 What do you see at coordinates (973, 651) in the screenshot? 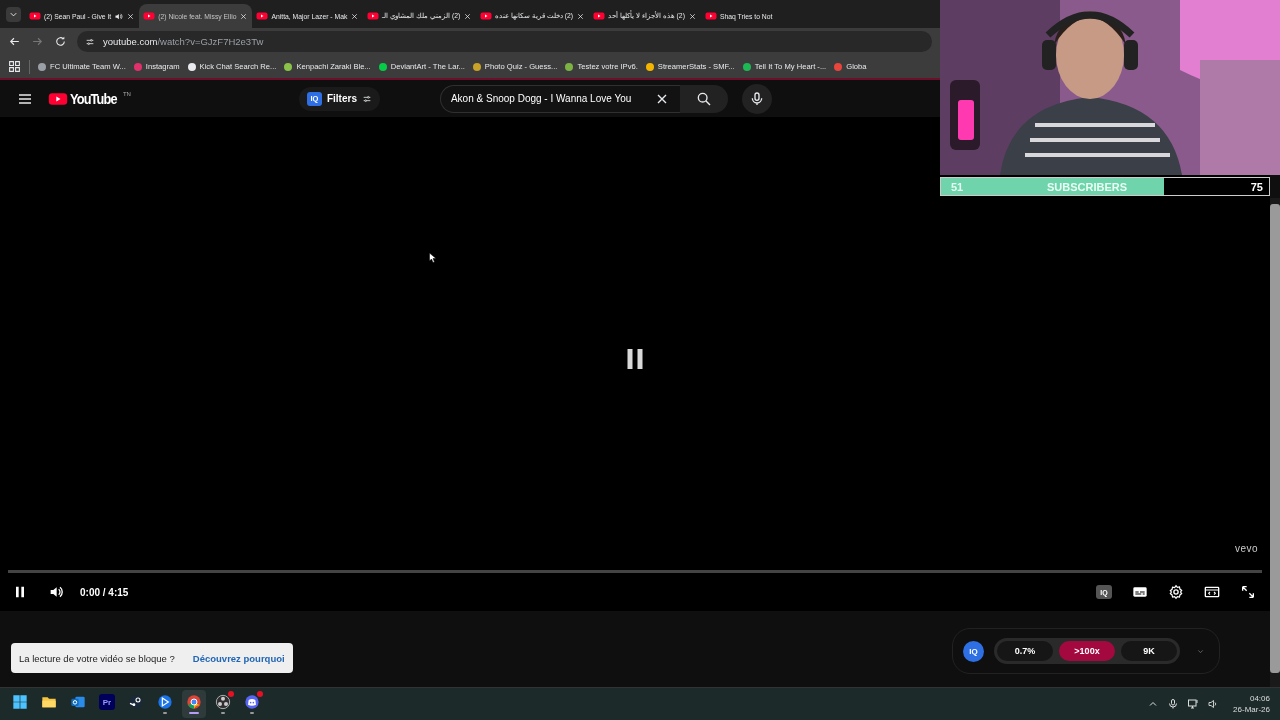
I see `iq-logo: IQ` at bounding box center [973, 651].